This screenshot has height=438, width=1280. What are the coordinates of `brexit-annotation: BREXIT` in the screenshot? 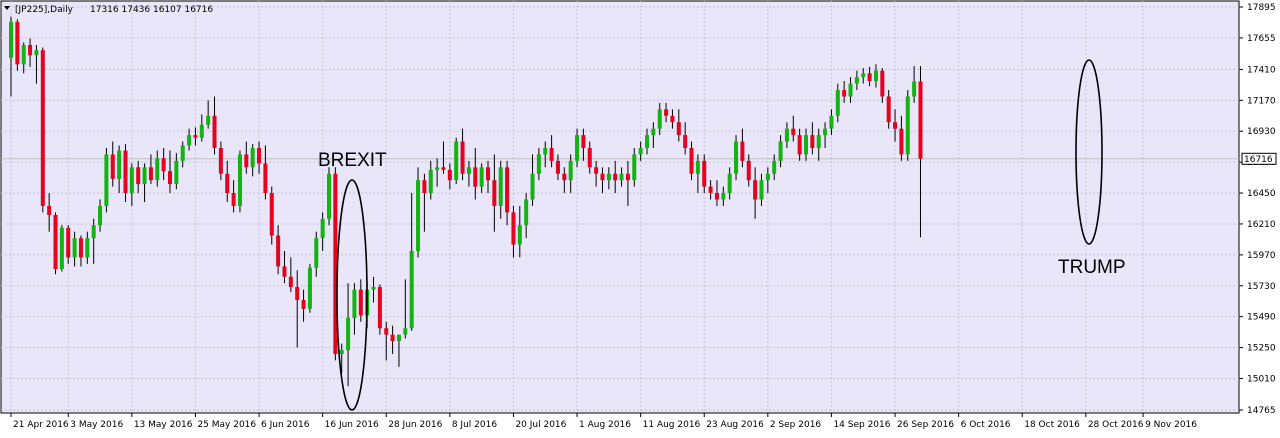 It's located at (352, 160).